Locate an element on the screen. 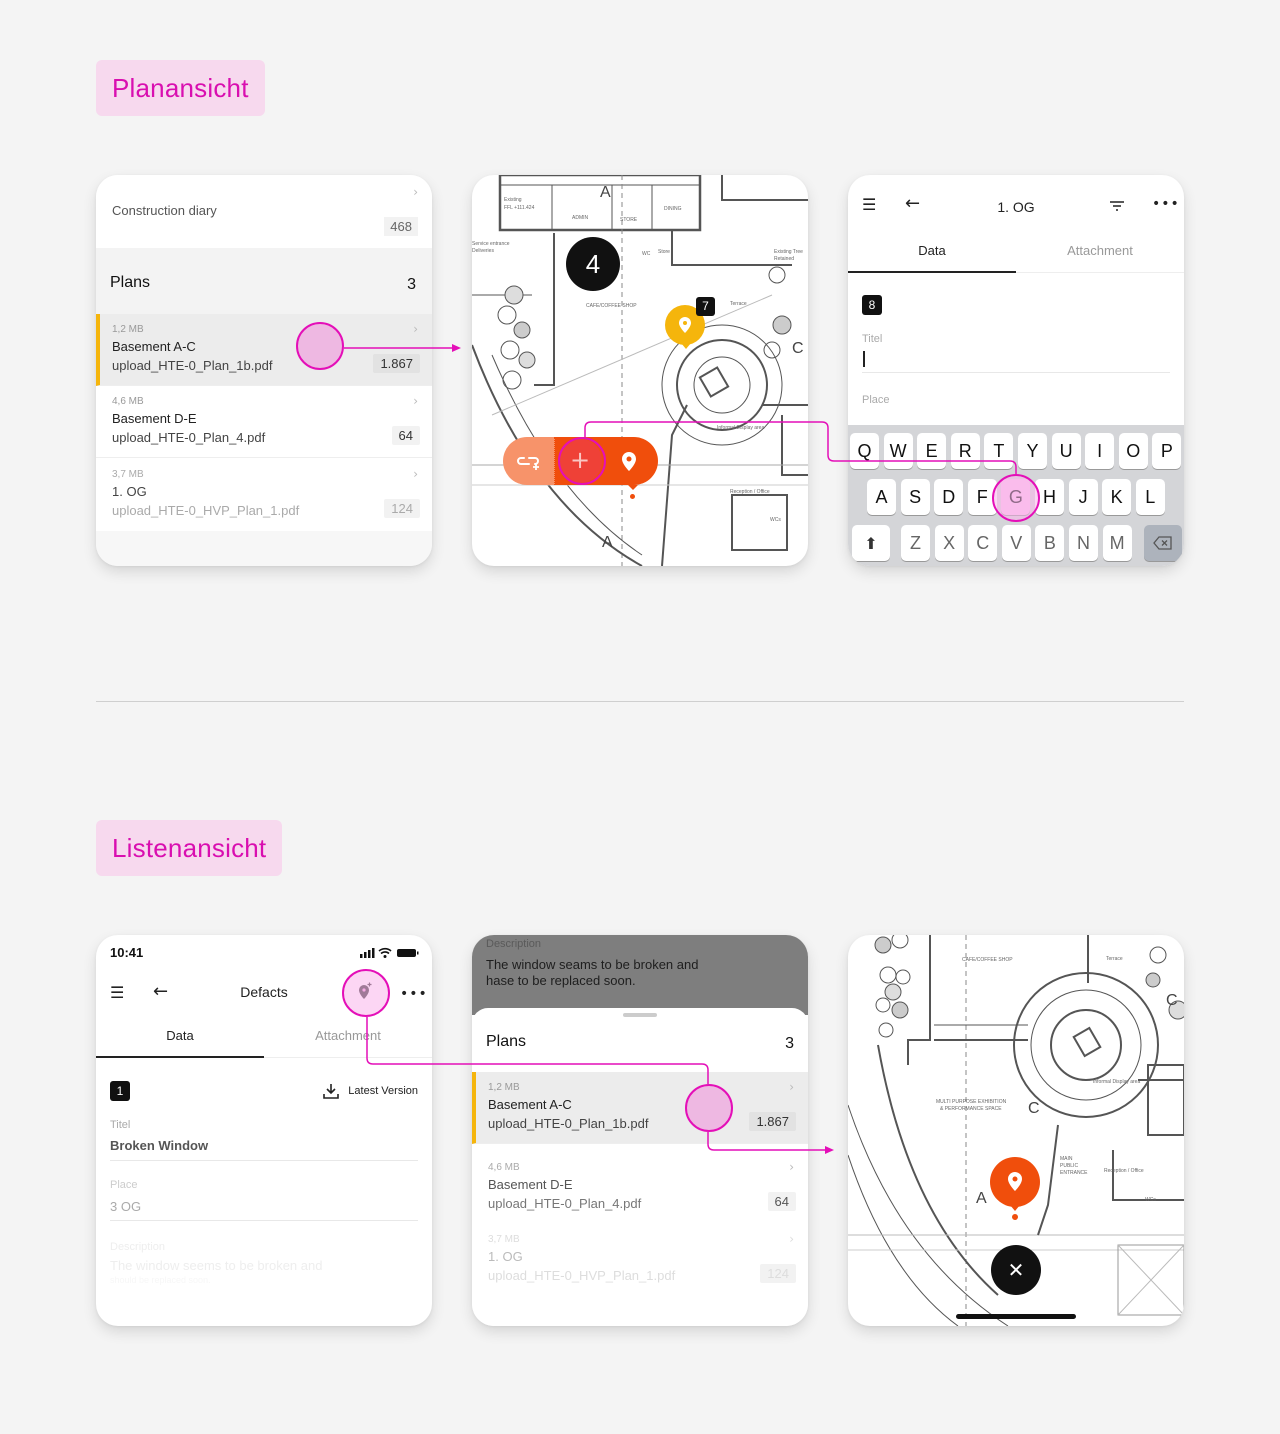 The width and height of the screenshot is (1280, 1434). app-header: ☰ ← 1. OG ••• is located at coordinates (1016, 200).